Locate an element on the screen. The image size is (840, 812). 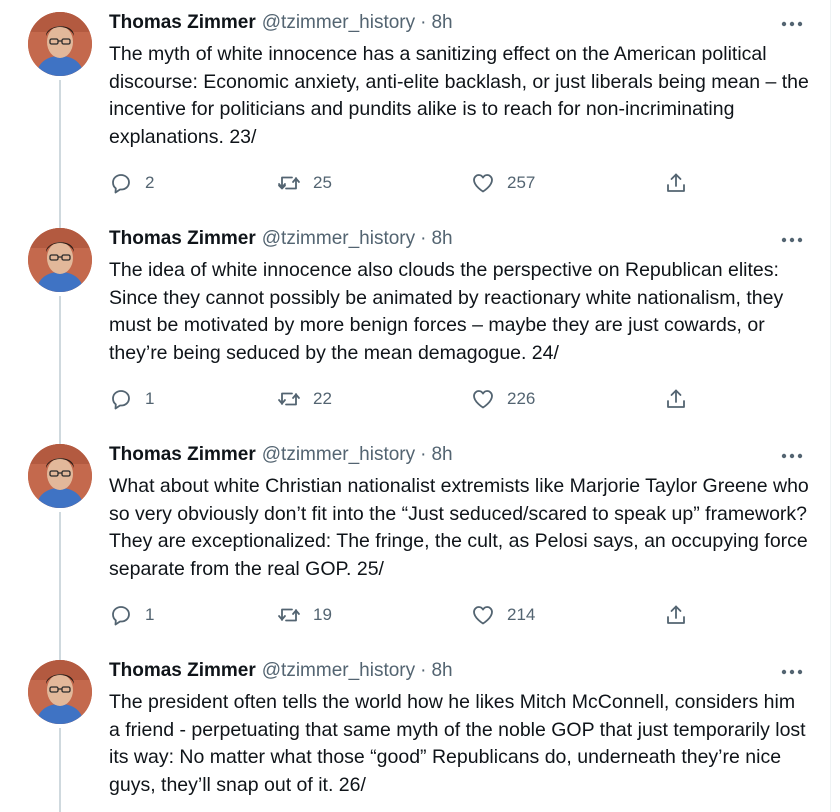
like-count: 214 is located at coordinates (521, 614).